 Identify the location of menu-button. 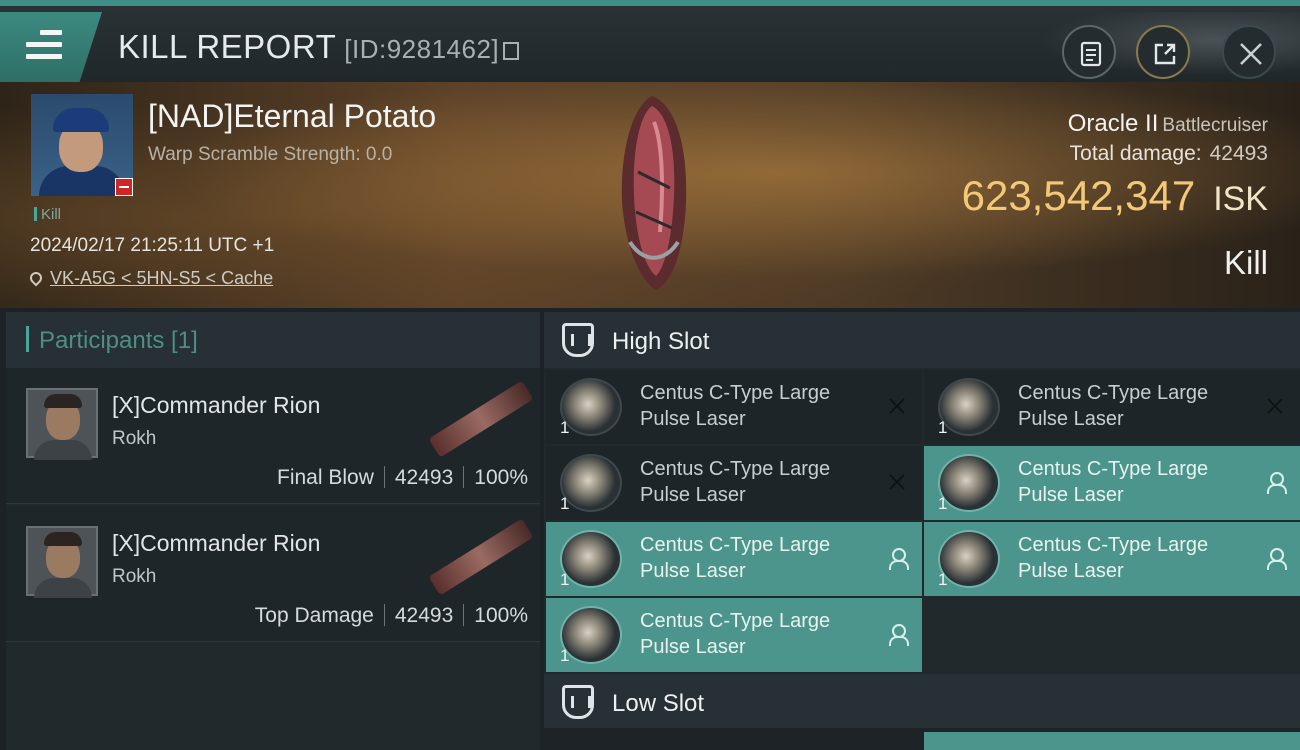
(51, 47).